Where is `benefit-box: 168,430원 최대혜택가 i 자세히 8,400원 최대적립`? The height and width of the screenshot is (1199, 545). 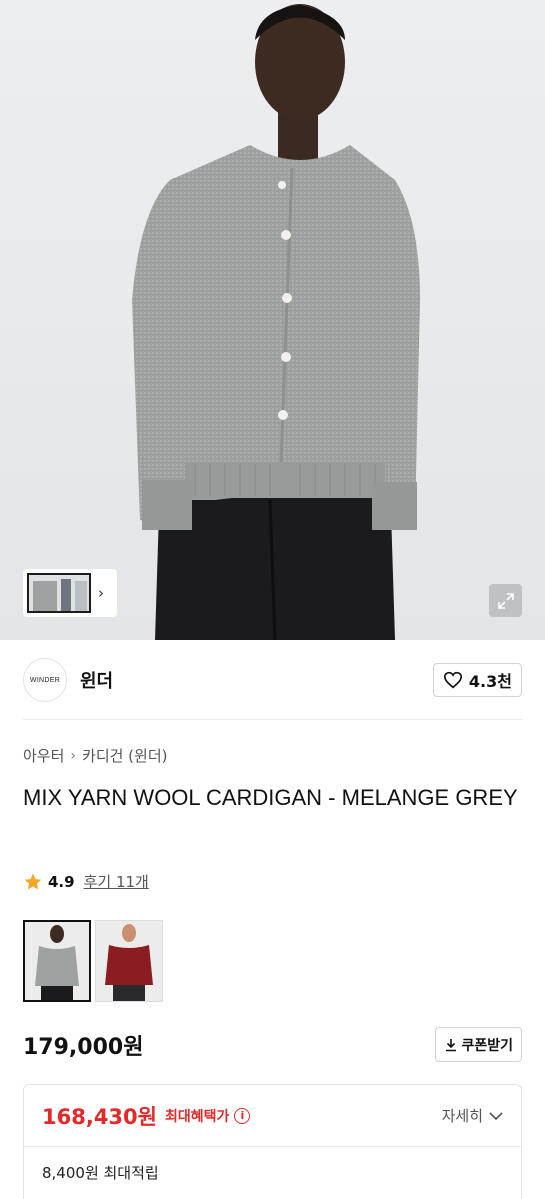 benefit-box: 168,430원 최대혜택가 i 자세히 8,400원 최대적립 is located at coordinates (272, 1141).